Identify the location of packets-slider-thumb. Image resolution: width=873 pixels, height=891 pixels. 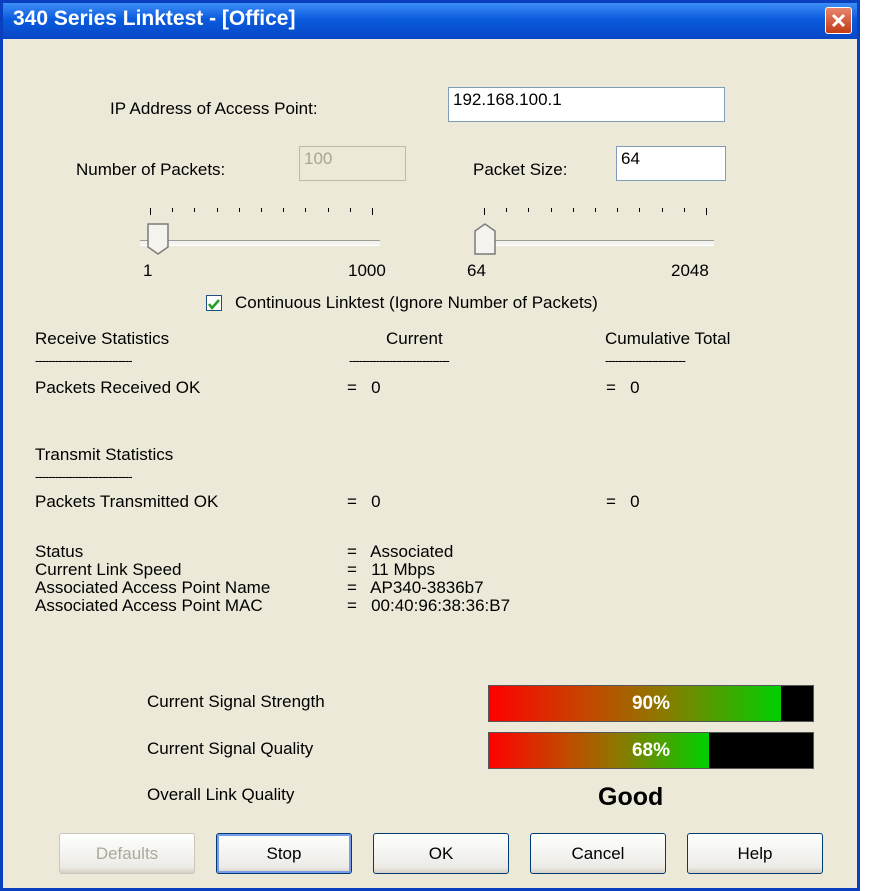
(157, 239).